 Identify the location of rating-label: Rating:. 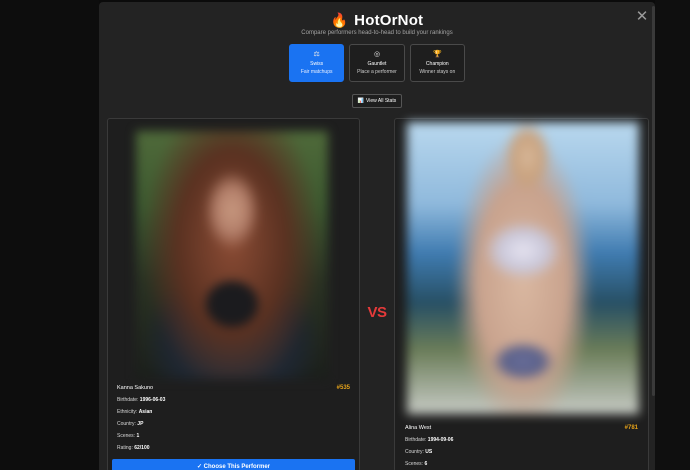
(125, 448).